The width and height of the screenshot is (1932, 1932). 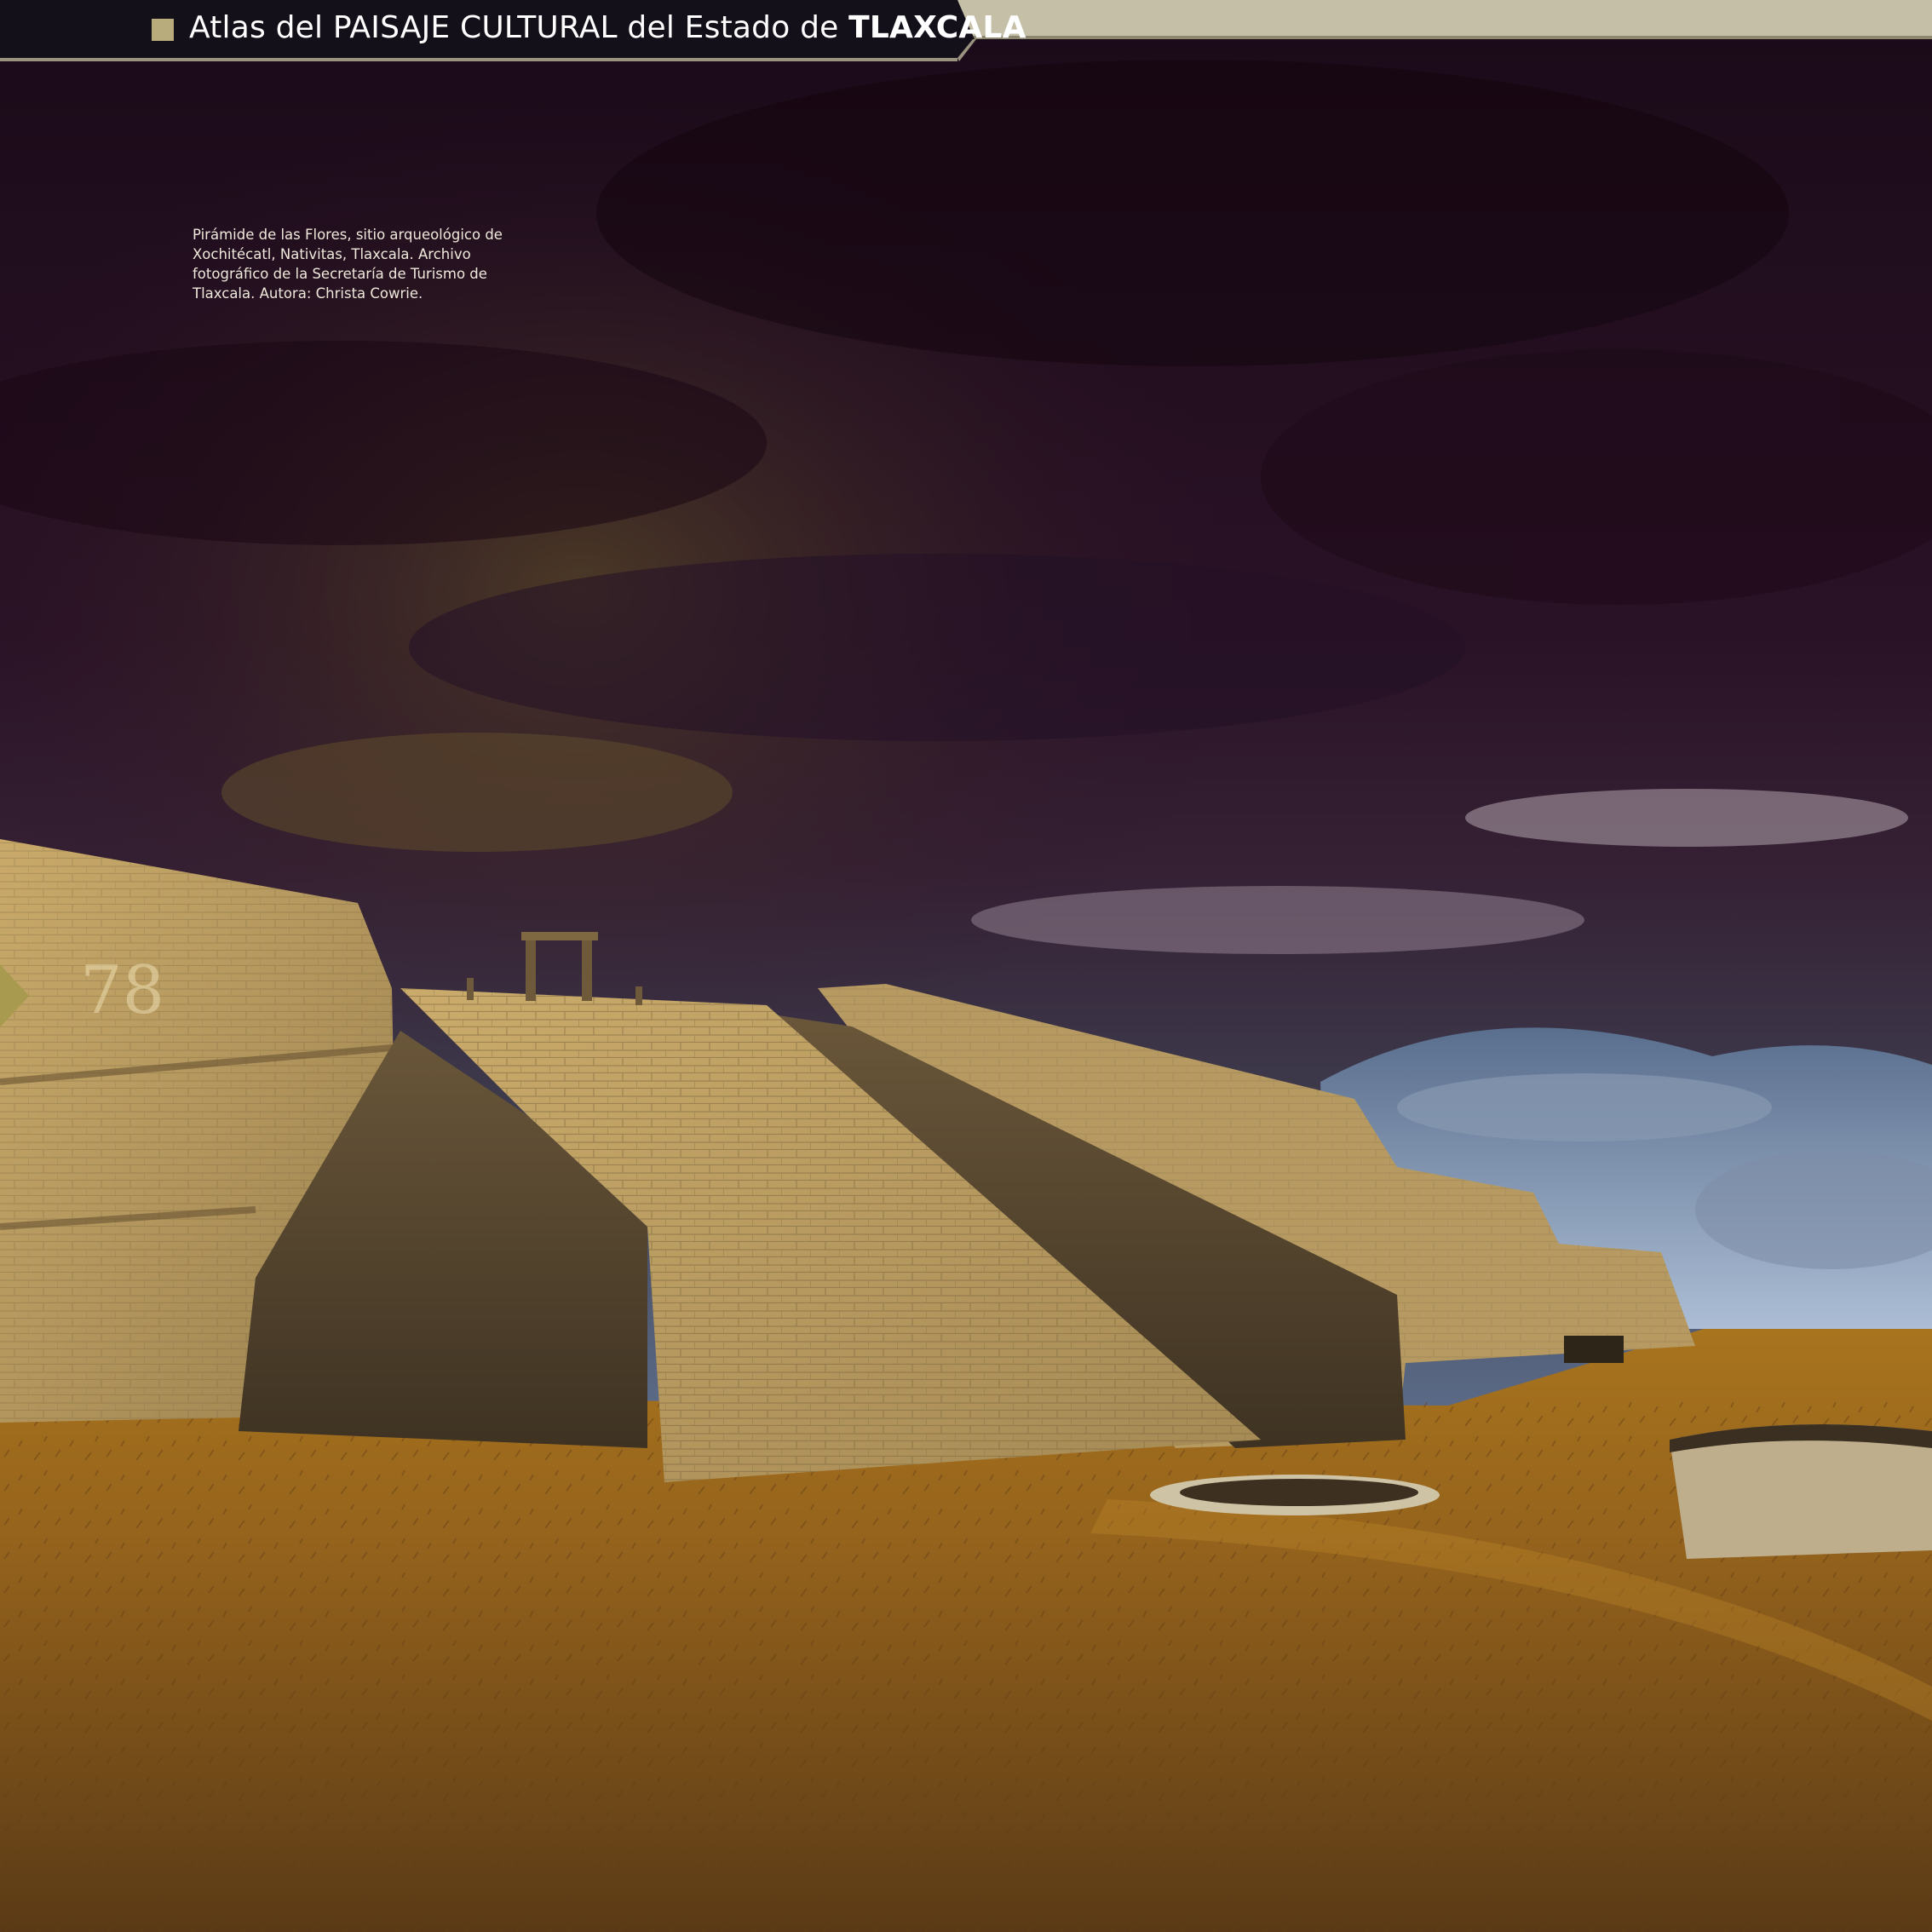 What do you see at coordinates (15, 995) in the screenshot?
I see `page-marker-arrow-icon` at bounding box center [15, 995].